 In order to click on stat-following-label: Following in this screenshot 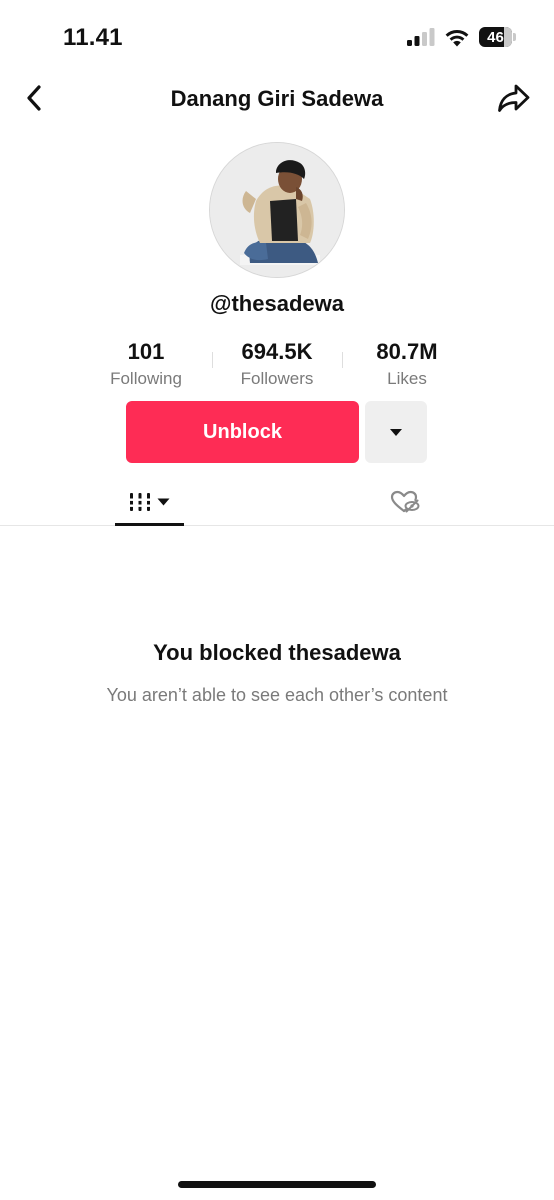, I will do `click(146, 378)`.